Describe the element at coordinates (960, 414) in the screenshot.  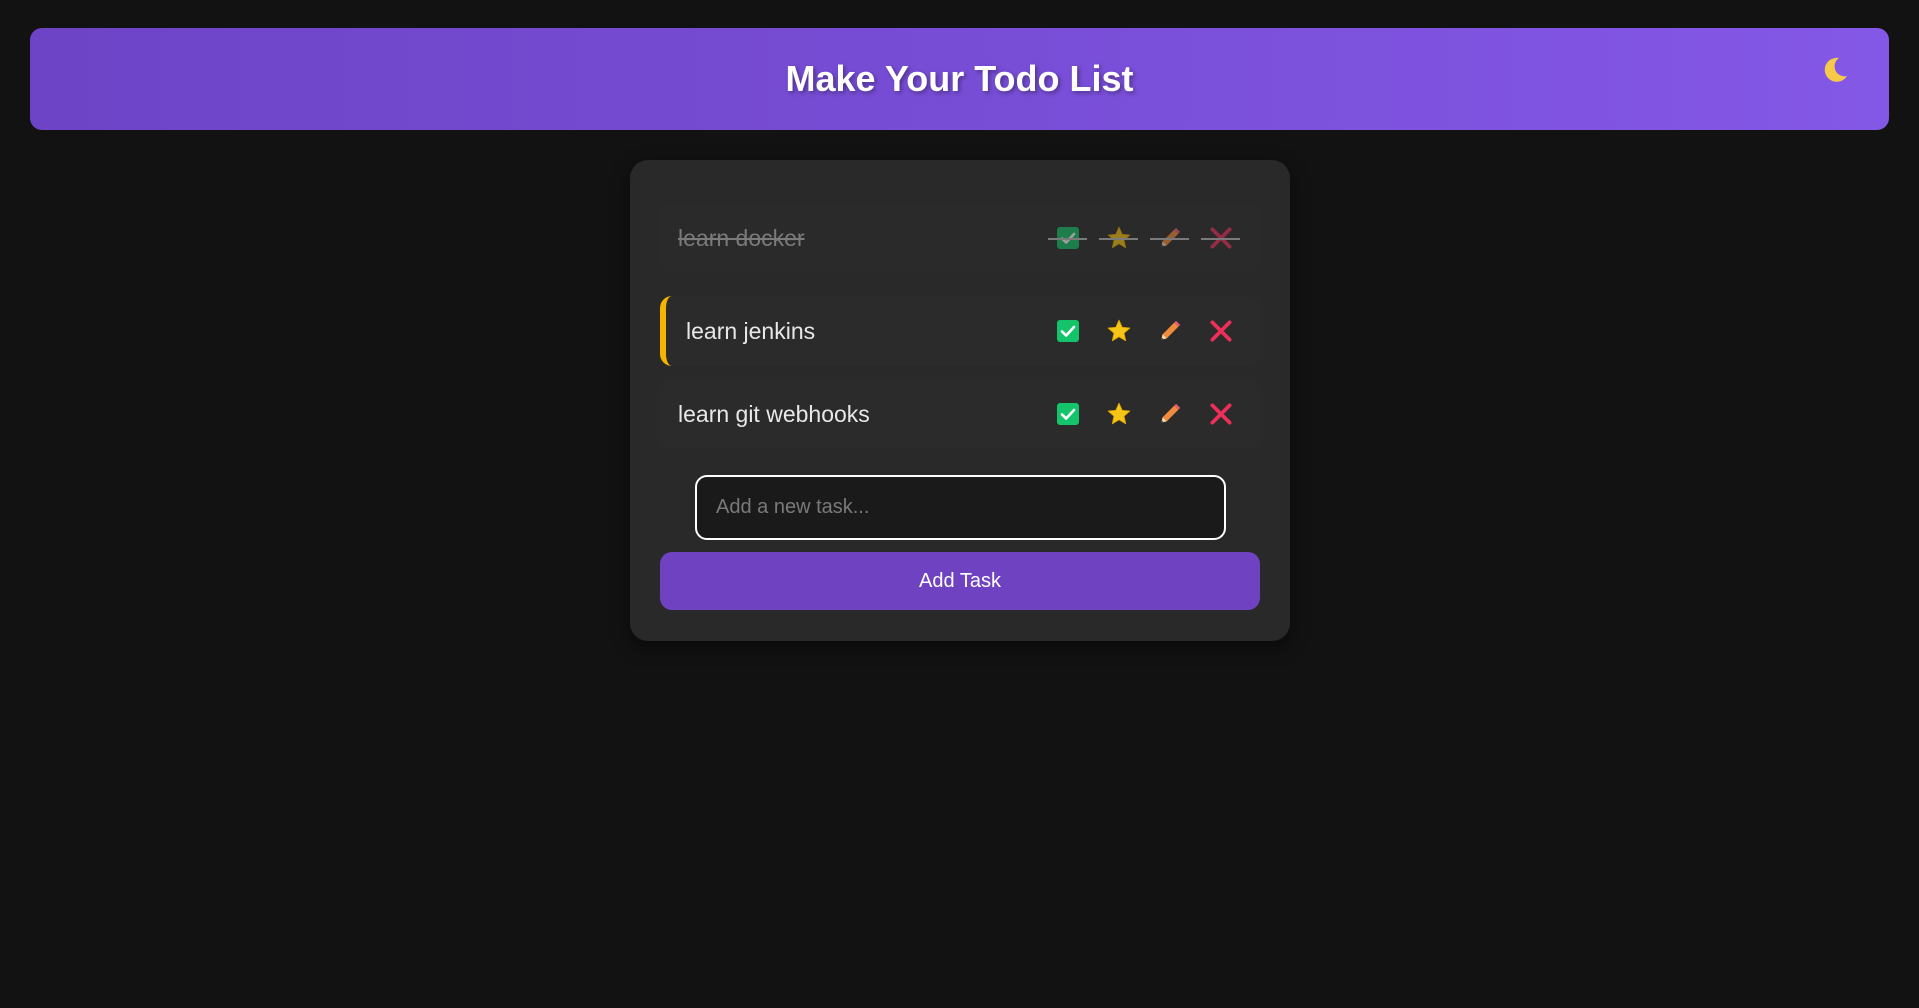
I see `task-item: learn git webhooks` at that location.